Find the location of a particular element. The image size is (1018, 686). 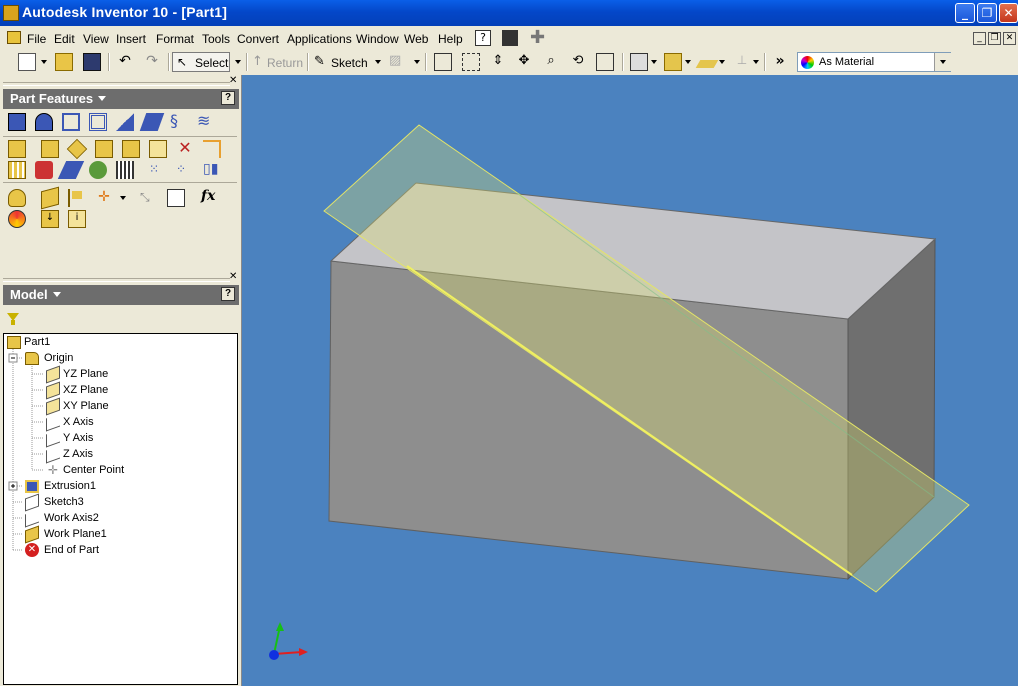

doc-close-button: ✕ is located at coordinates (1009, 38).